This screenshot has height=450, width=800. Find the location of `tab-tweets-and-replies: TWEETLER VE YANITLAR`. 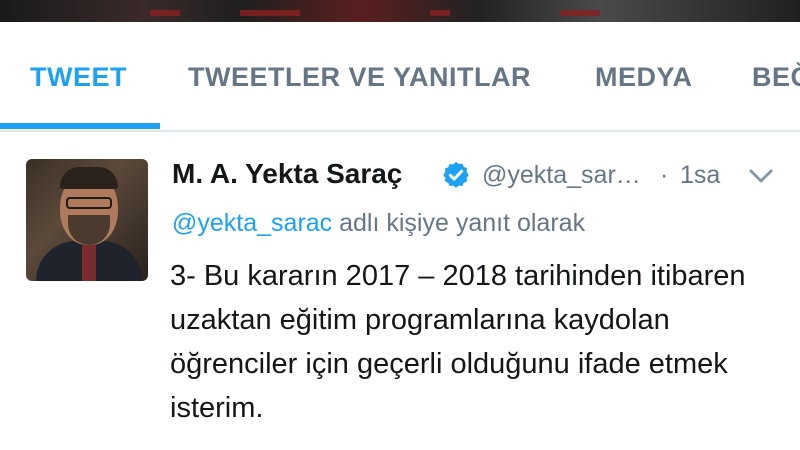

tab-tweets-and-replies: TWEETLER VE YANITLAR is located at coordinates (359, 77).